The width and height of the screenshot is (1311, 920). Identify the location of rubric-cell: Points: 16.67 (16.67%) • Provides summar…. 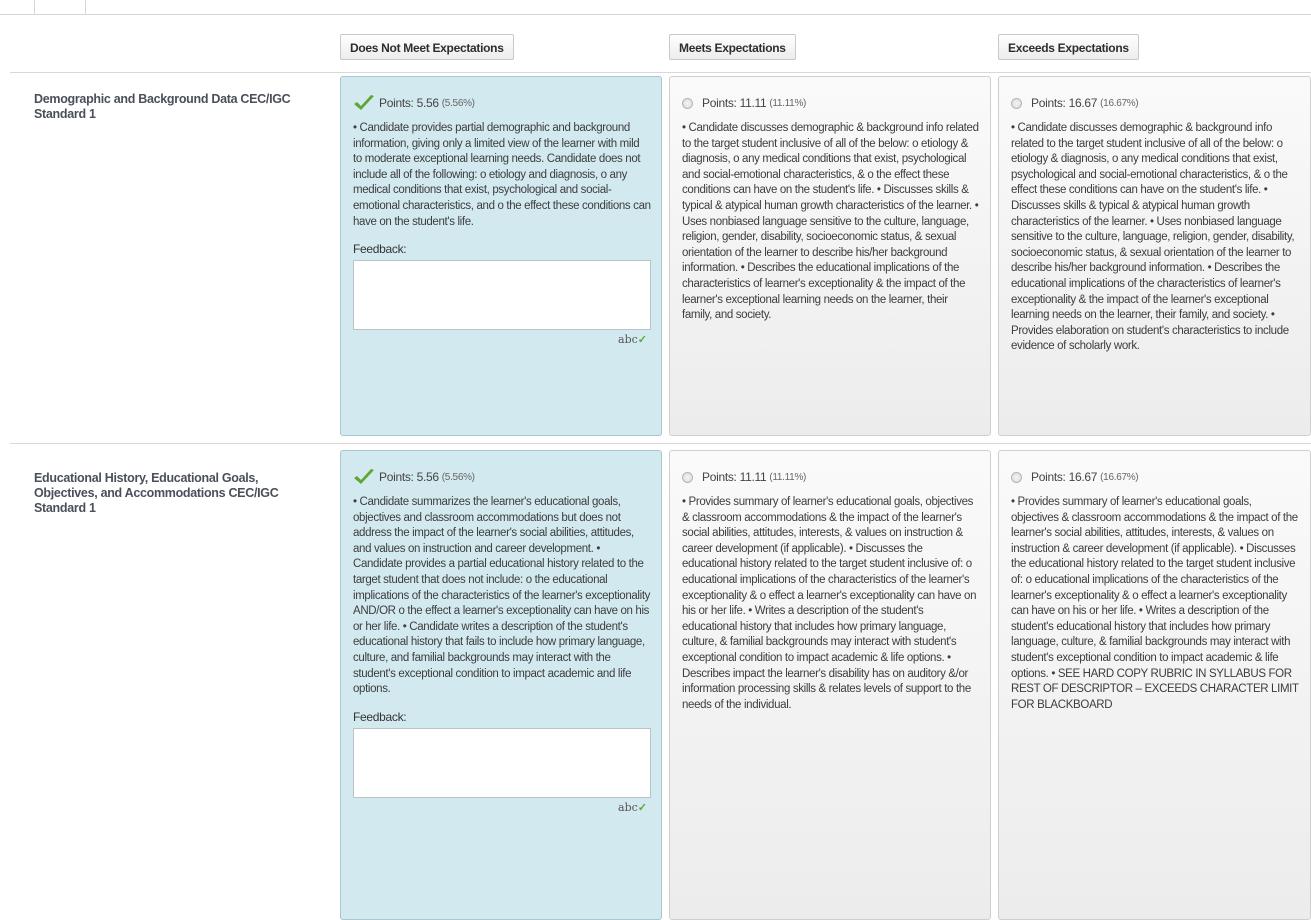
(1154, 685).